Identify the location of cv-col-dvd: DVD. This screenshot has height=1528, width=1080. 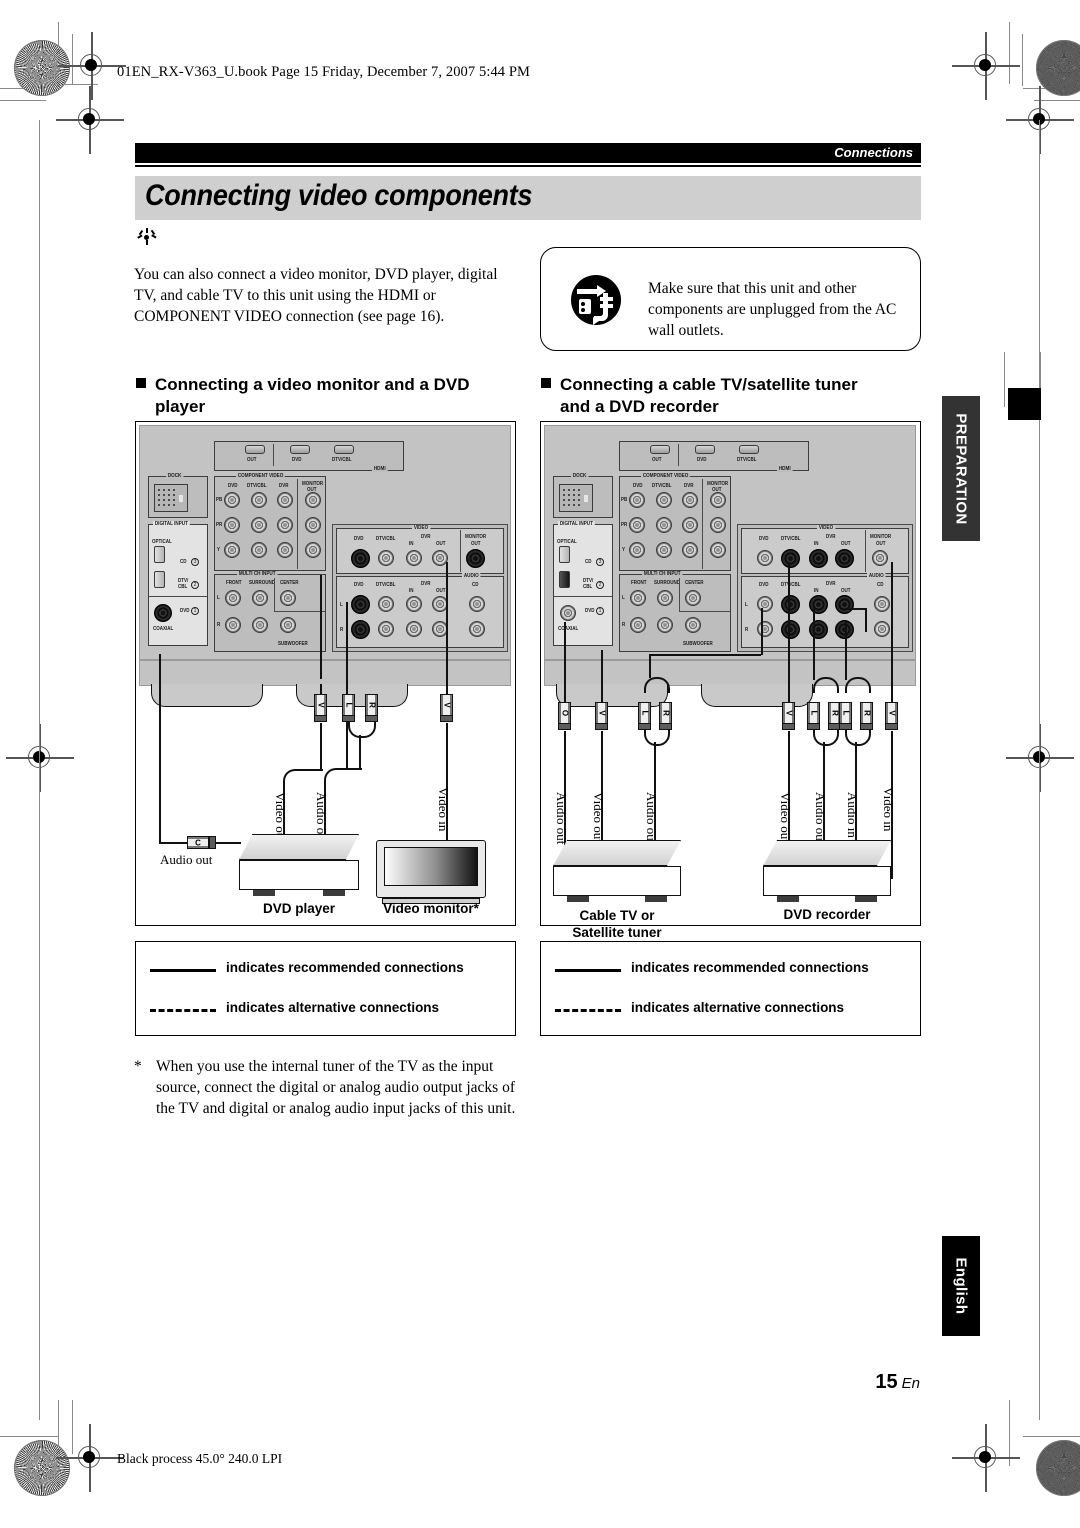
(638, 486).